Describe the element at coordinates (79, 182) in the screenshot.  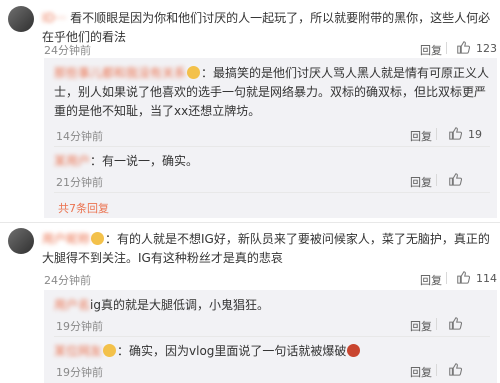
I see `reply-time: 21分钟前` at that location.